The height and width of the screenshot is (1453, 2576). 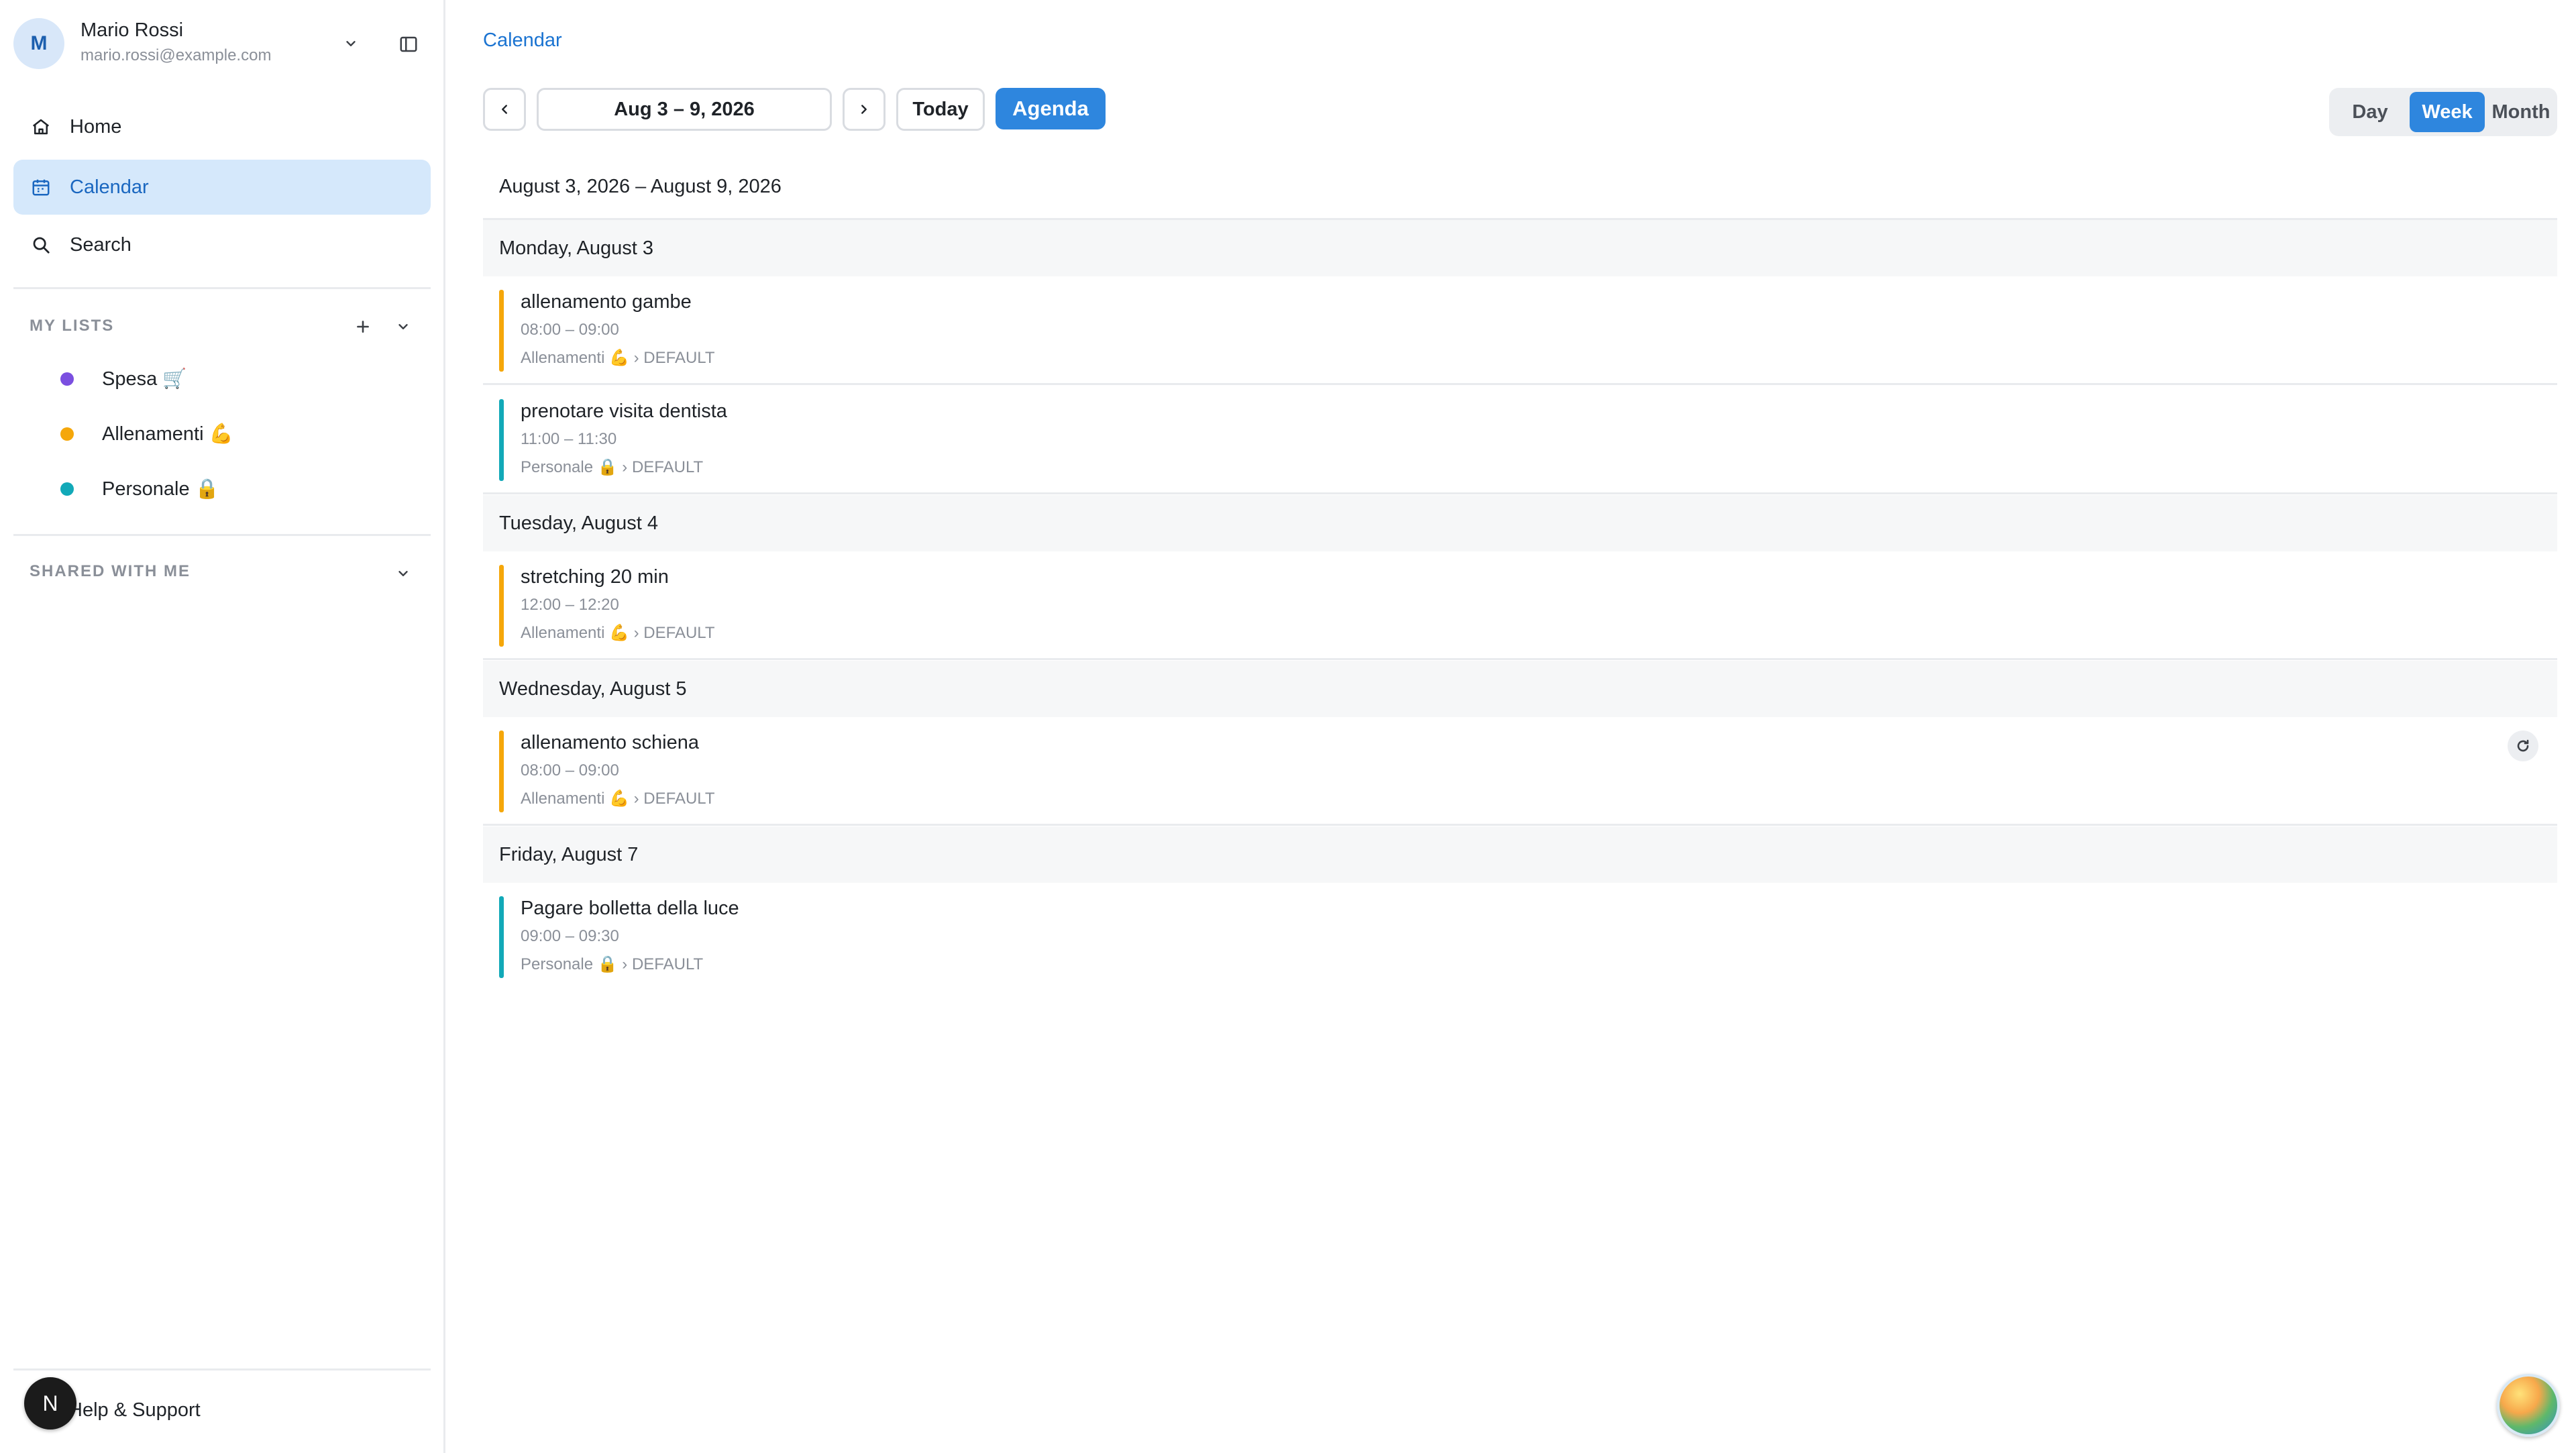 I want to click on list-item-spesa: Spesa 🛒, so click(x=123, y=379).